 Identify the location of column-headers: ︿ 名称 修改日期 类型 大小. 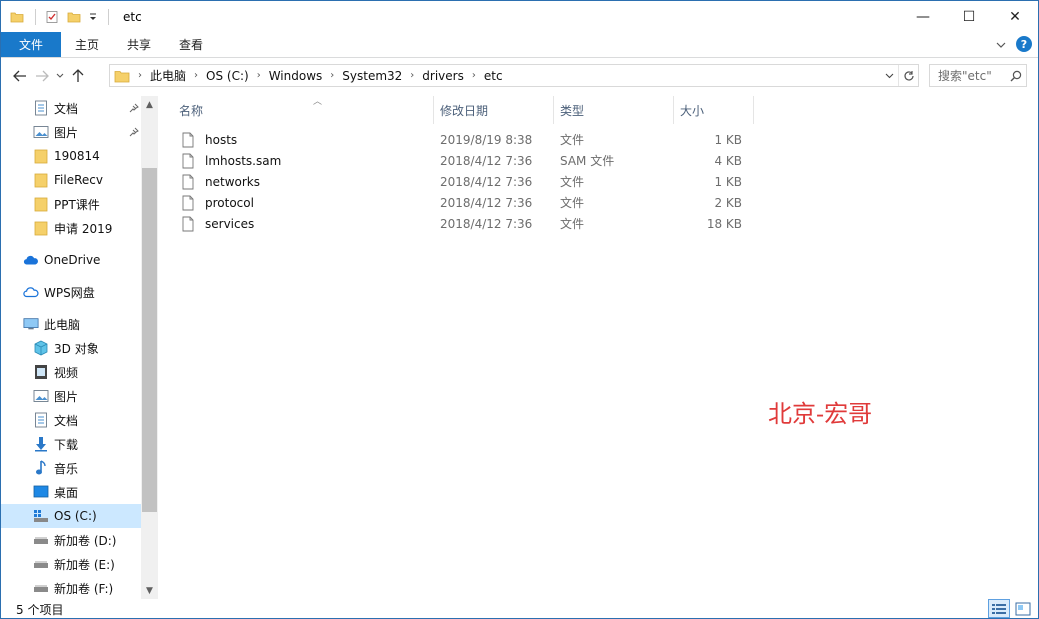
(463, 110).